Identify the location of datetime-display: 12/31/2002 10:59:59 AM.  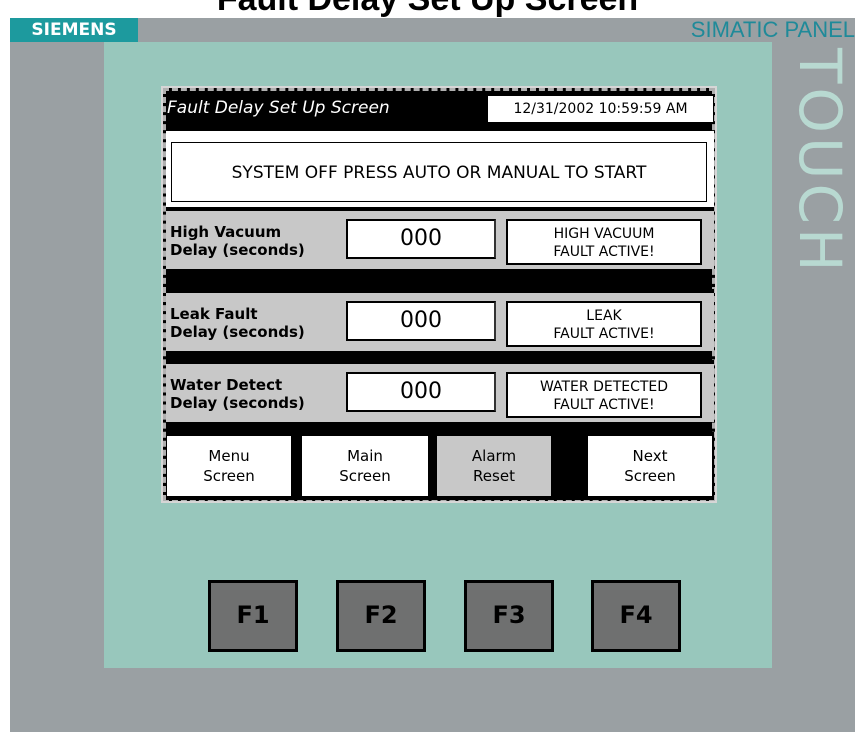
(600, 109).